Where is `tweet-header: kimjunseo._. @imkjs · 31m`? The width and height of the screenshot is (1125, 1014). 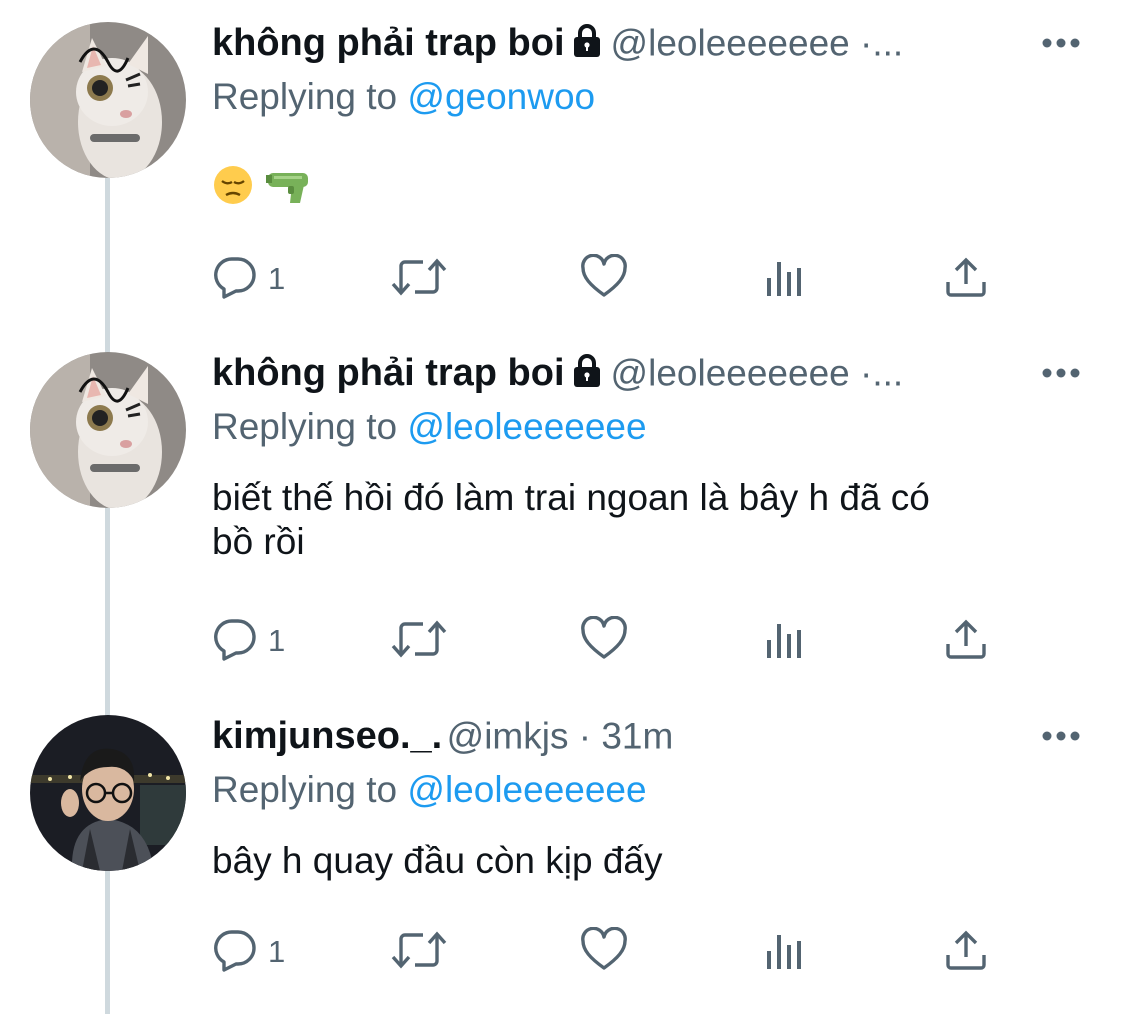 tweet-header: kimjunseo._. @imkjs · 31m is located at coordinates (622, 743).